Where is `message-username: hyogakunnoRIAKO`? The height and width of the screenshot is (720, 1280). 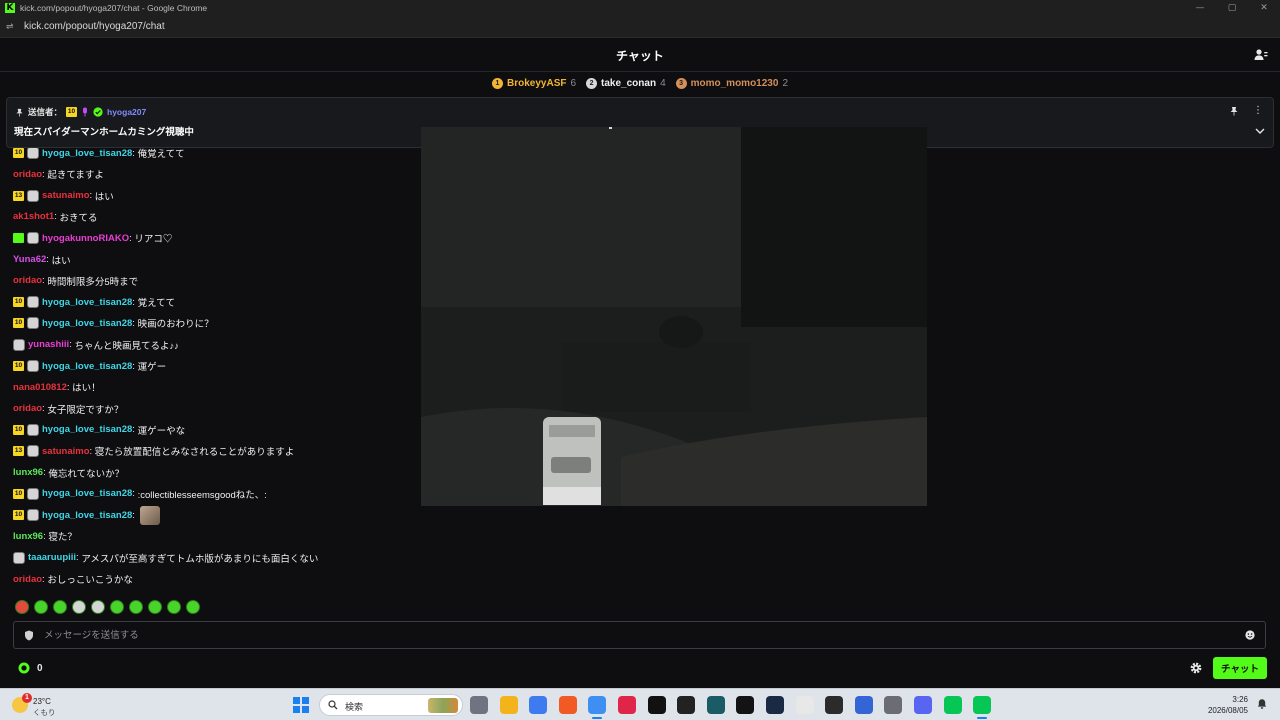 message-username: hyogakunnoRIAKO is located at coordinates (85, 238).